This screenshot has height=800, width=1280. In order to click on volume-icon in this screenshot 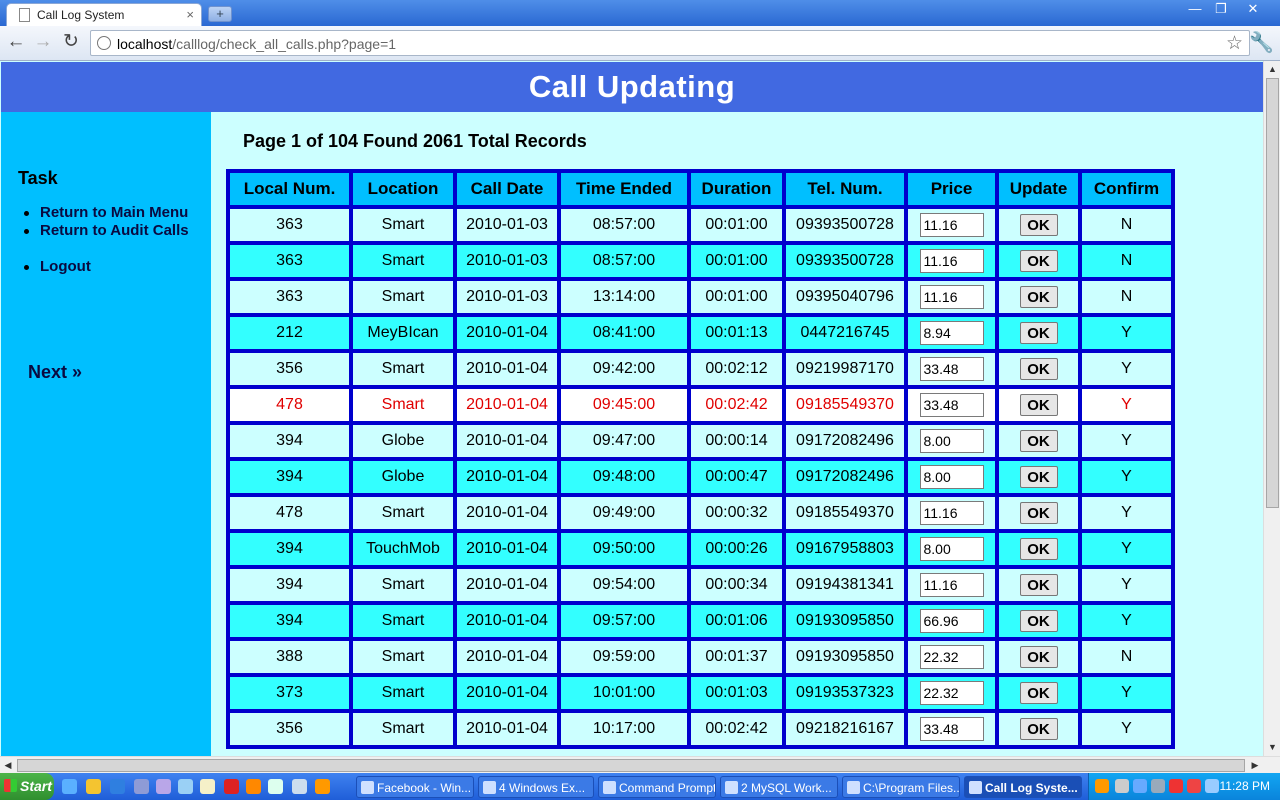, I will do `click(1212, 786)`.